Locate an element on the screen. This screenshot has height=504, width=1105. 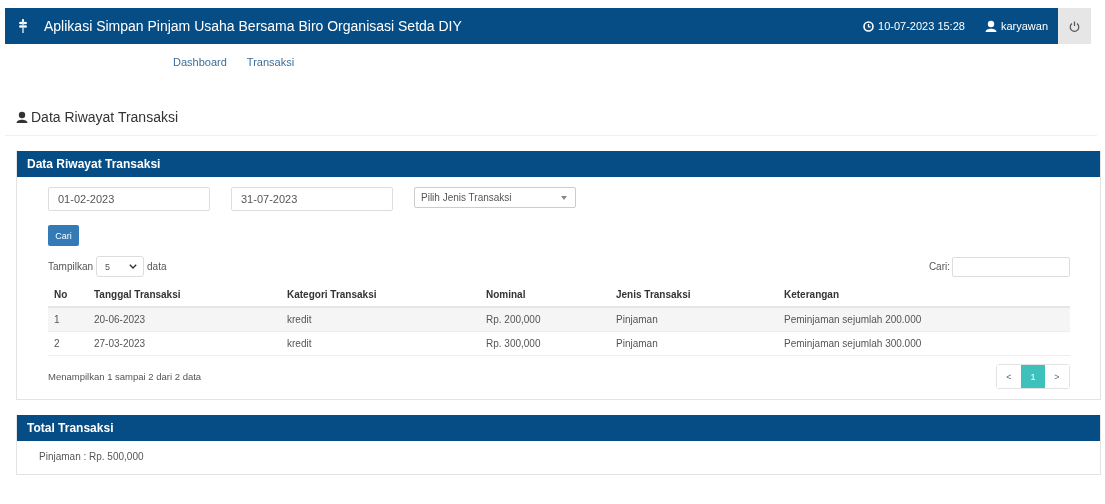
panel-header: Total Transaksi is located at coordinates (558, 428).